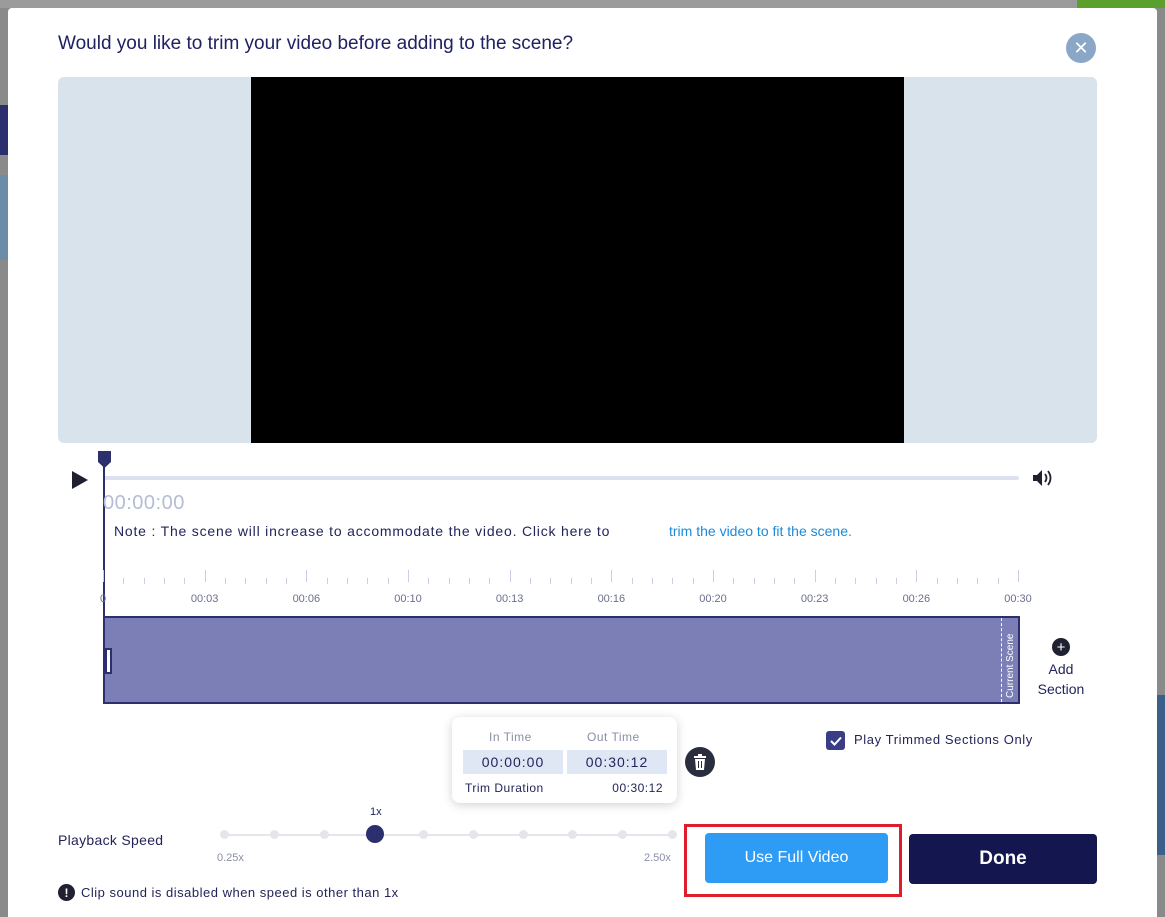  I want to click on current-scene-marker: Current Scene, so click(1009, 660).